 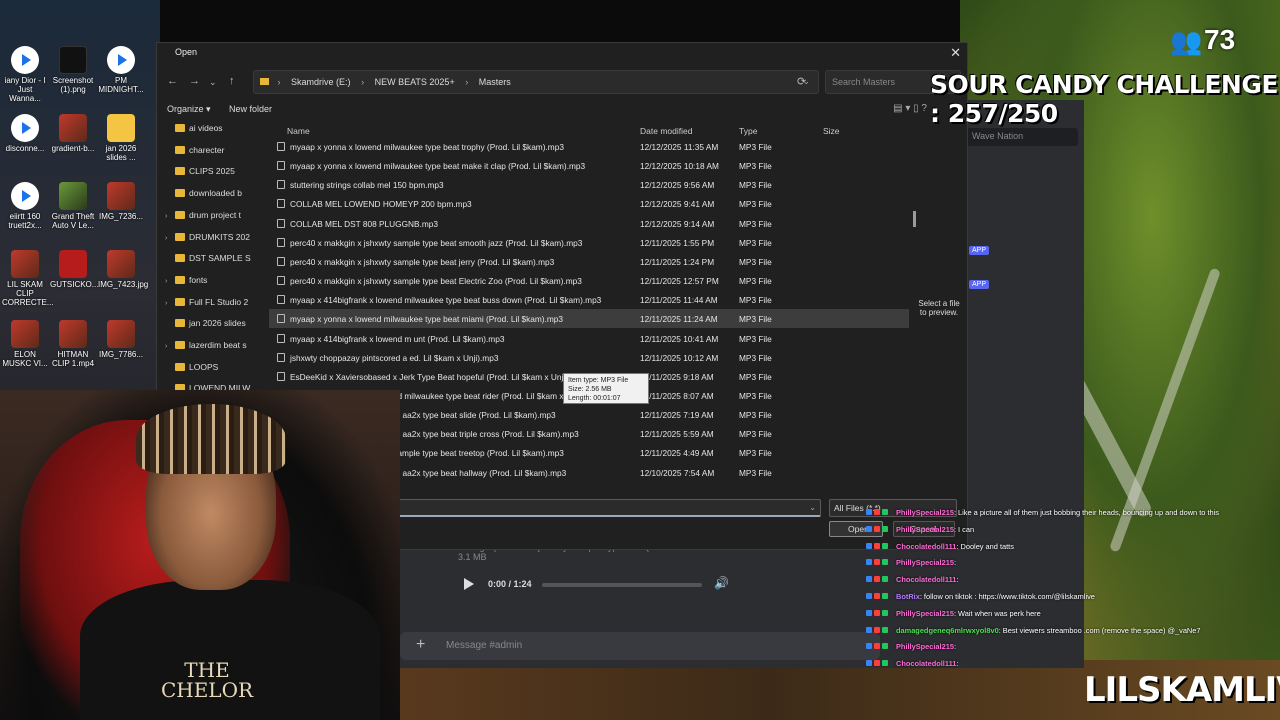 I want to click on refresh-icon: ⟳, so click(x=801, y=81).